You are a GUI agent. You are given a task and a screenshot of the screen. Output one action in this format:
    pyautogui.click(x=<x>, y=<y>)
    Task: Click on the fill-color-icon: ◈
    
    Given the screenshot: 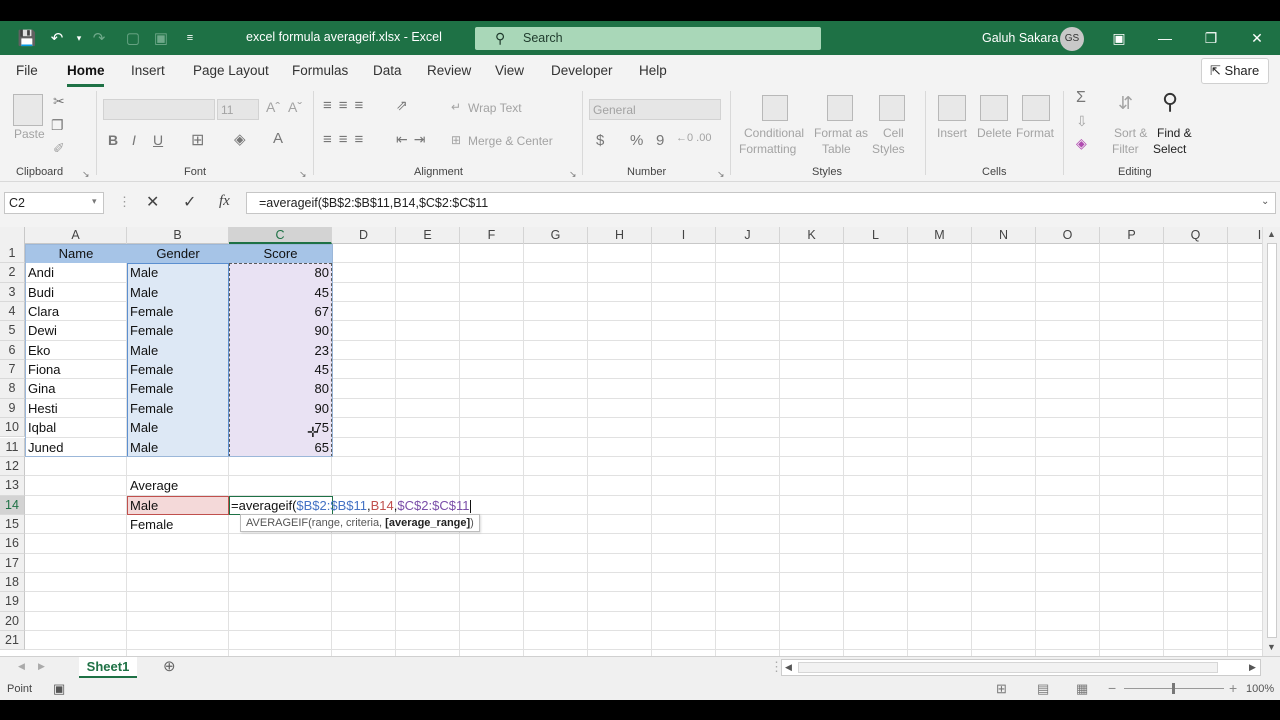 What is the action you would take?
    pyautogui.click(x=240, y=139)
    